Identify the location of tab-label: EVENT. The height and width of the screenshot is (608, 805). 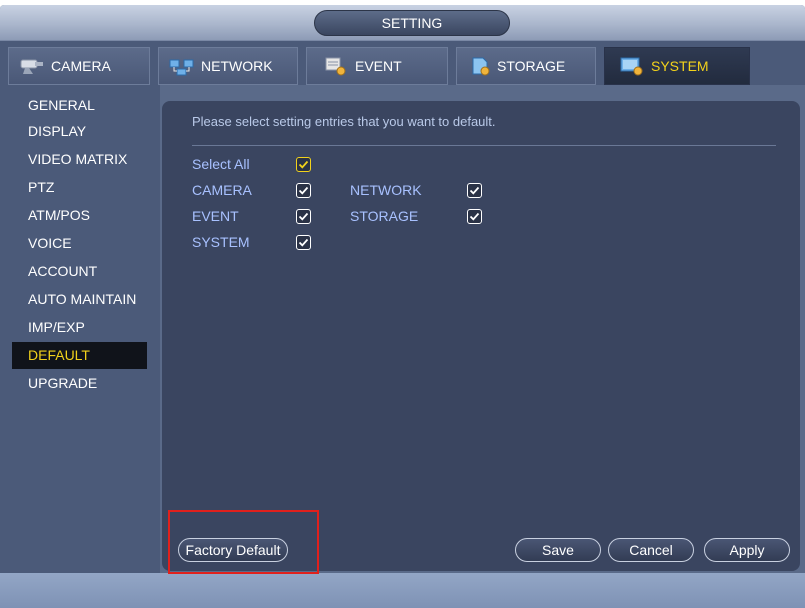
(378, 66).